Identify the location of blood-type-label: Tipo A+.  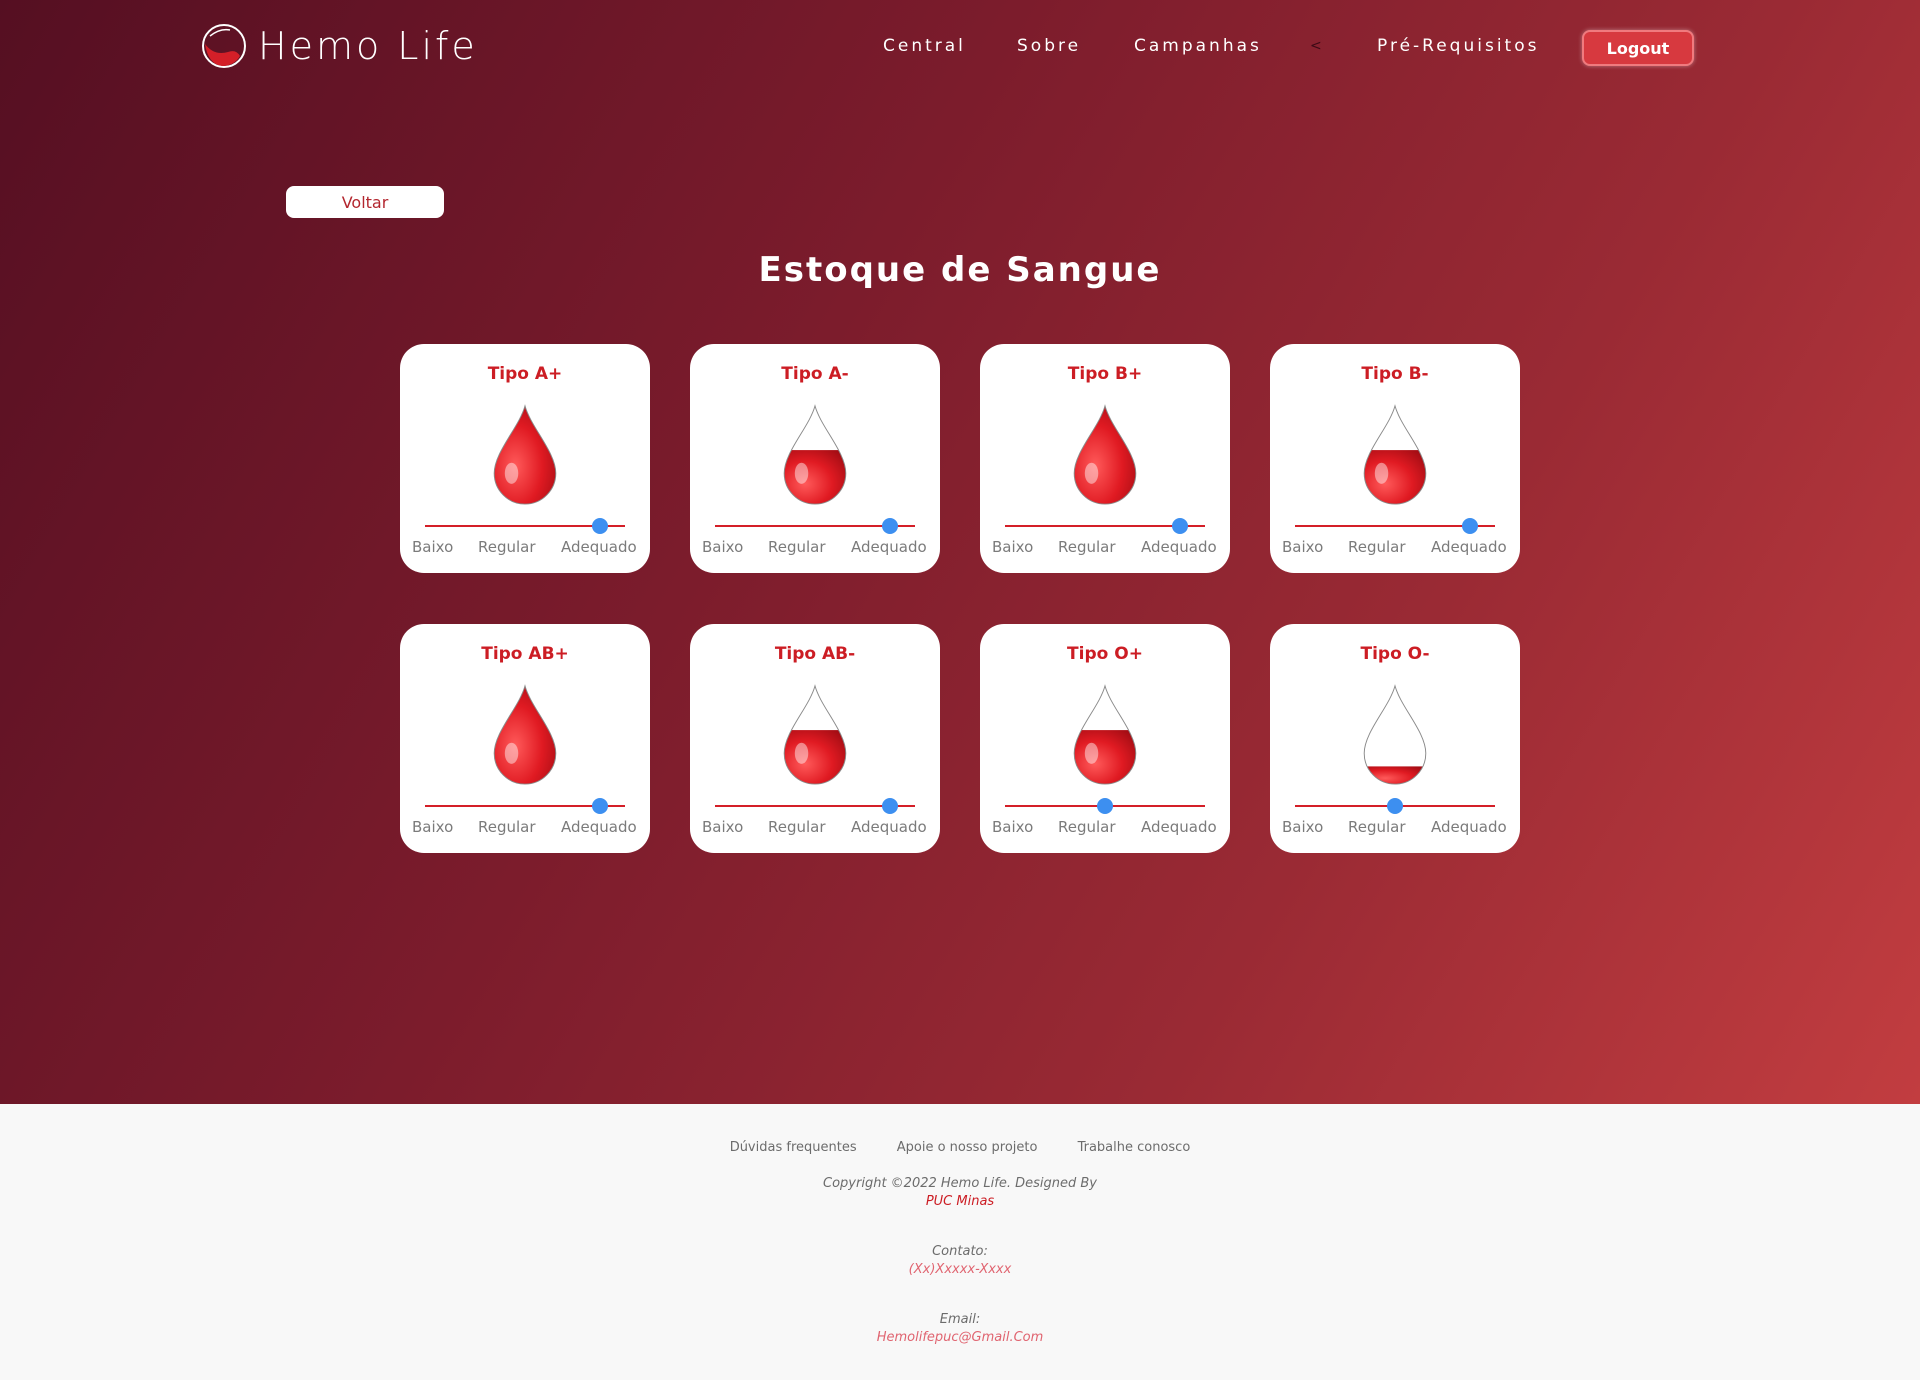
(525, 374).